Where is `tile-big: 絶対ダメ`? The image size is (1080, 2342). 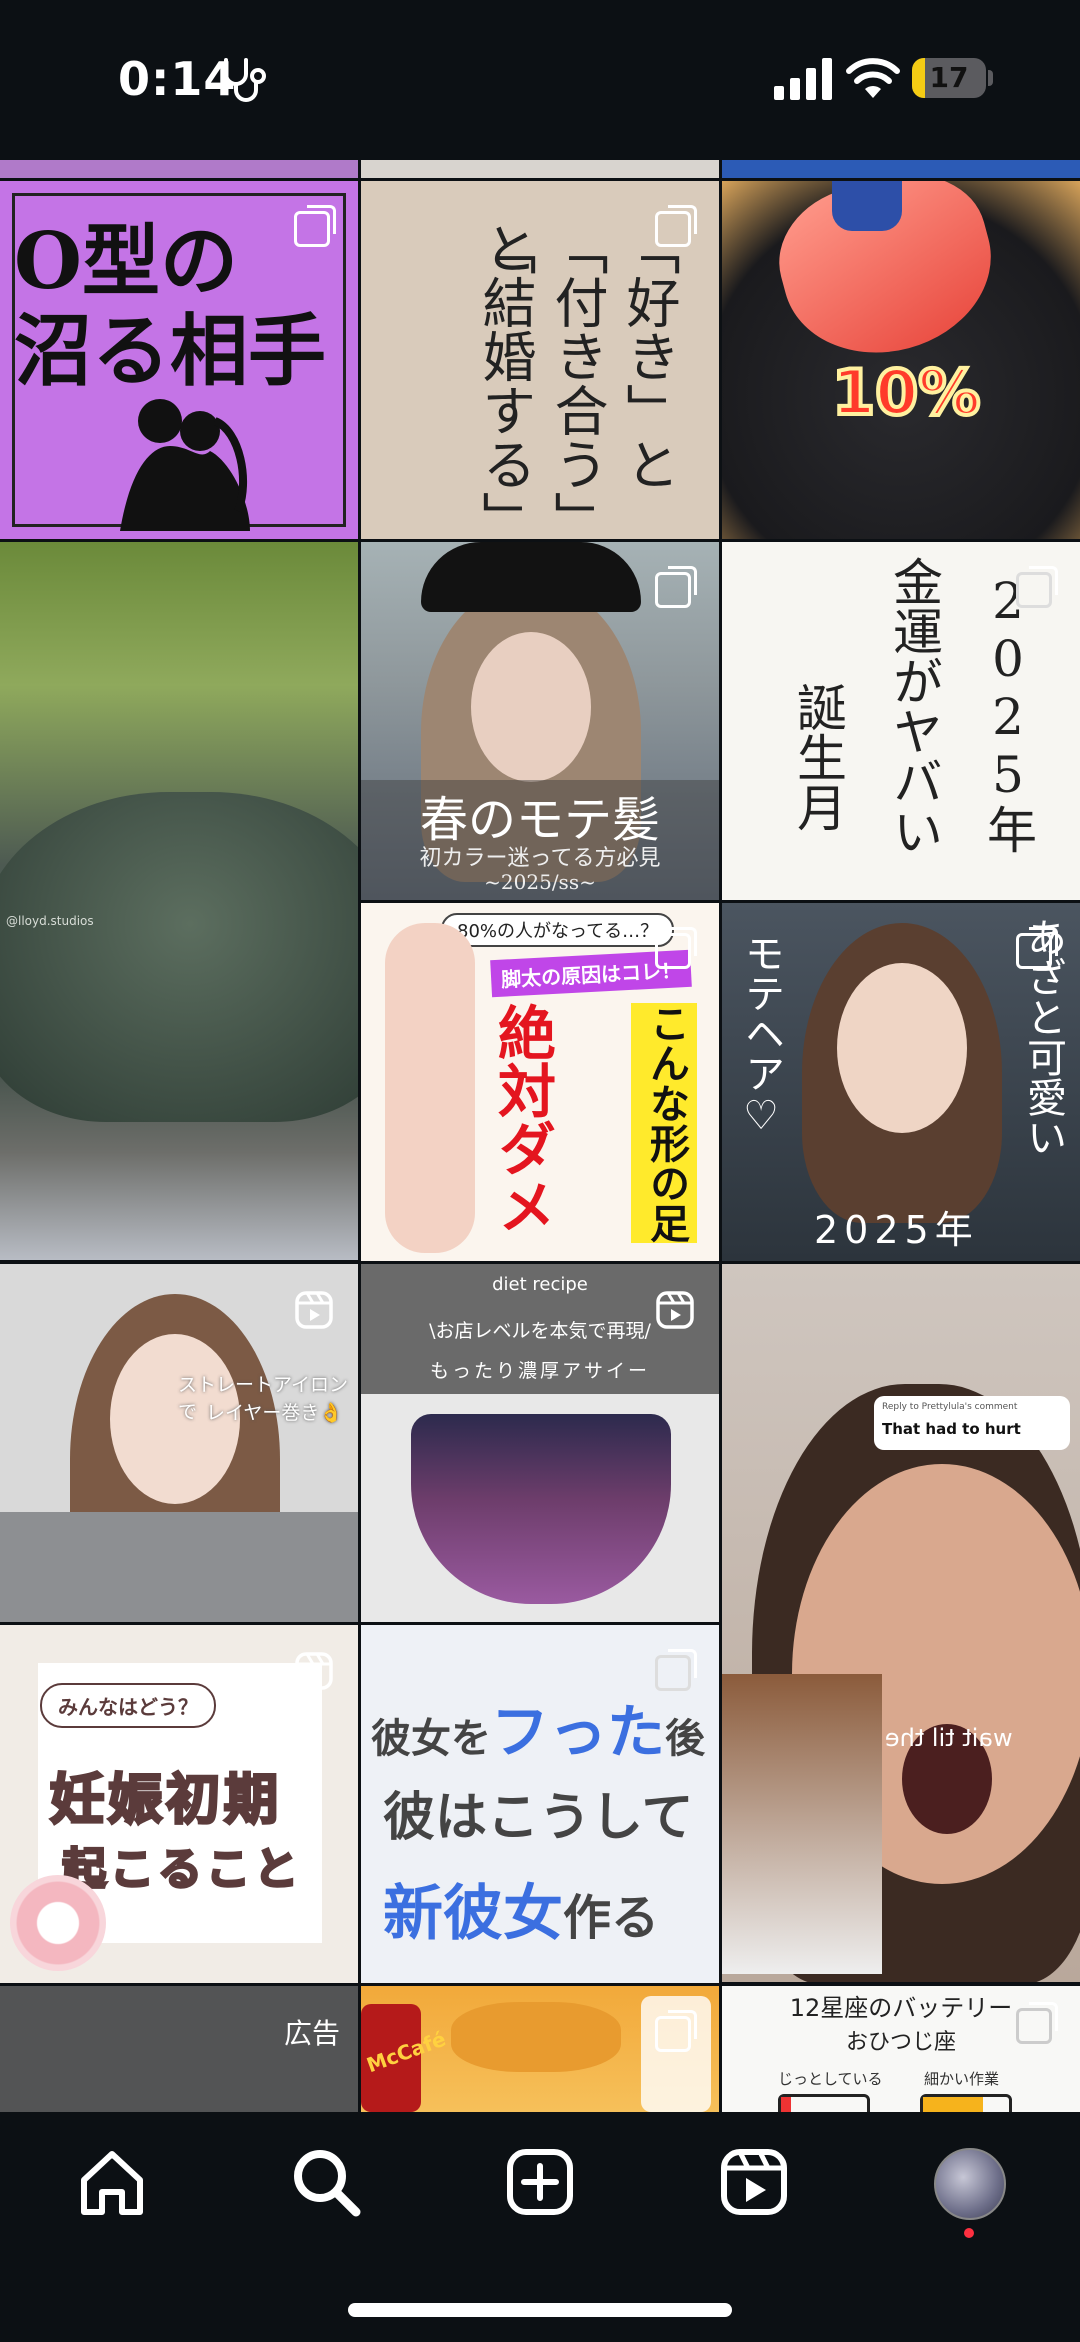 tile-big: 絶対ダメ is located at coordinates (522, 1119).